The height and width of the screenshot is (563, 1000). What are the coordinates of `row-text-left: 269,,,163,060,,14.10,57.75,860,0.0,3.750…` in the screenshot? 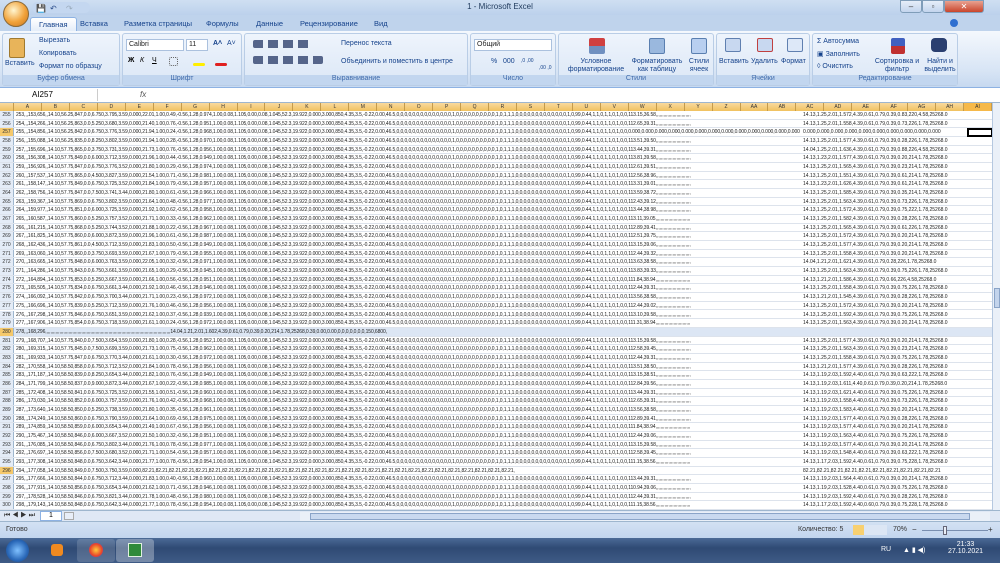 It's located at (408, 254).